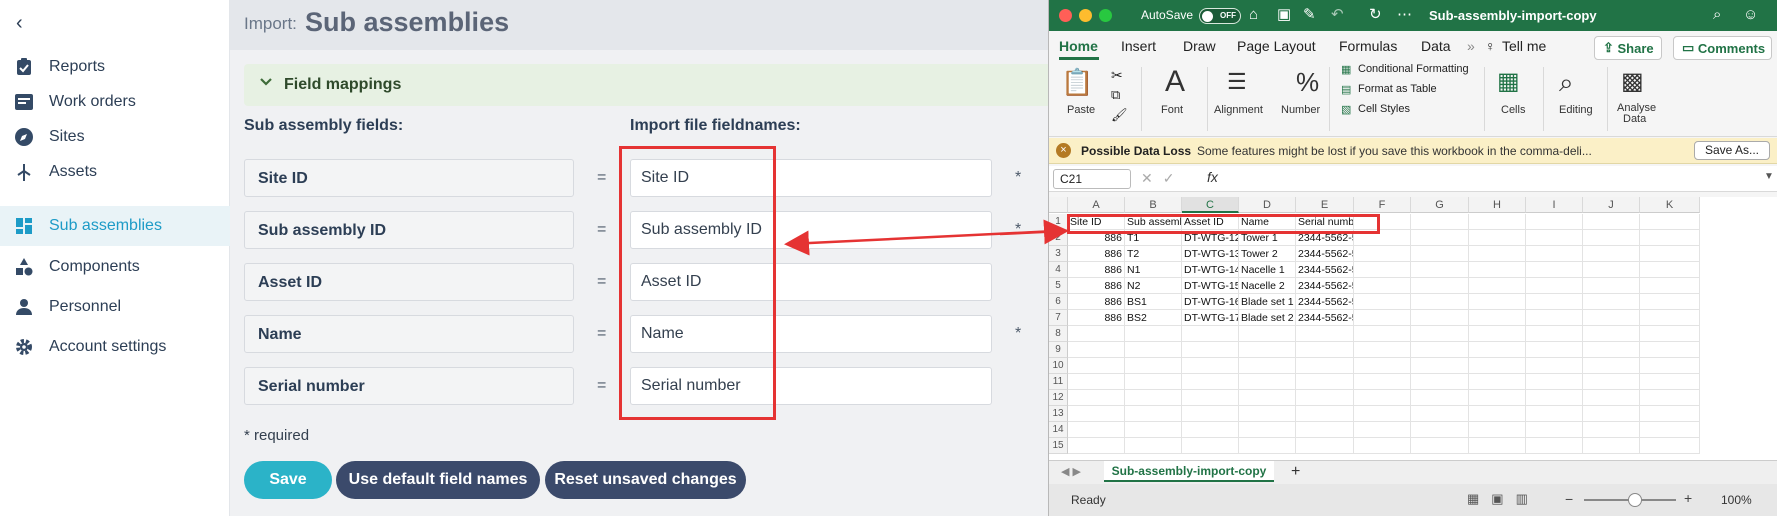 The image size is (1777, 516). Describe the element at coordinates (1284, 15) in the screenshot. I see `save-icon: ▣` at that location.